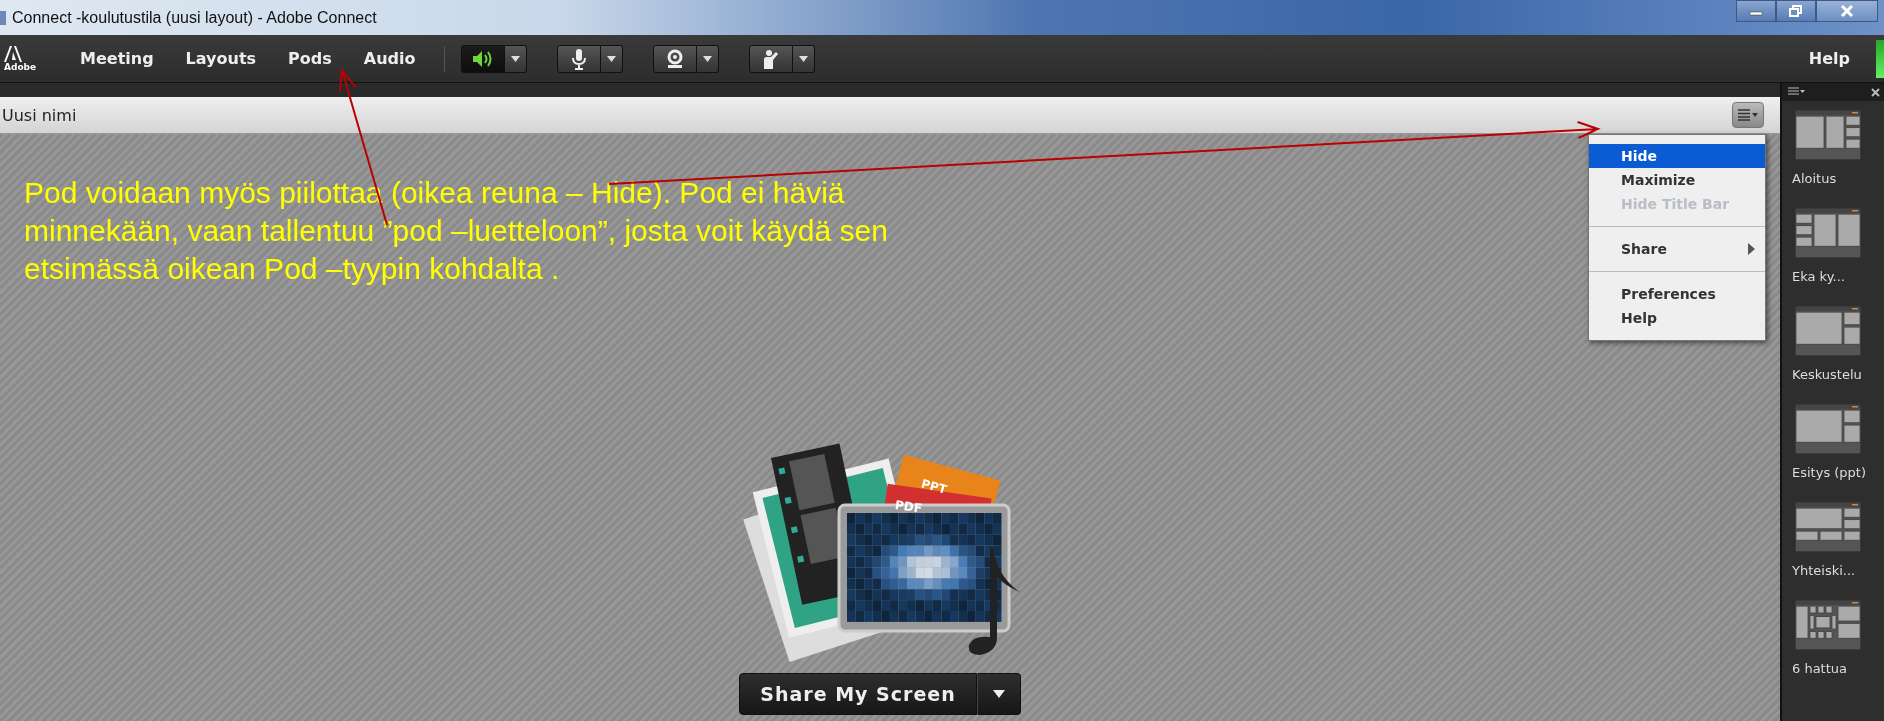 The height and width of the screenshot is (721, 1884). I want to click on close-button, so click(1847, 11).